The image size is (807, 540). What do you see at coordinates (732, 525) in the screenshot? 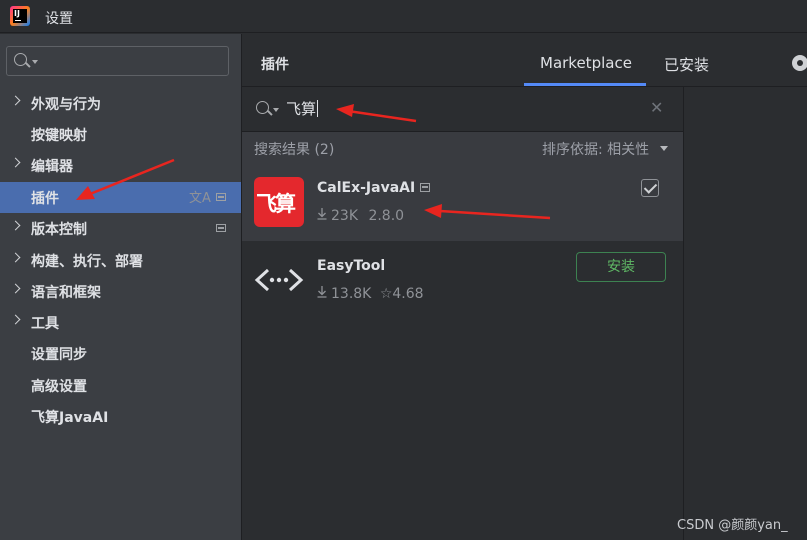
I see `watermark: CSDN @颜颜yan_` at bounding box center [732, 525].